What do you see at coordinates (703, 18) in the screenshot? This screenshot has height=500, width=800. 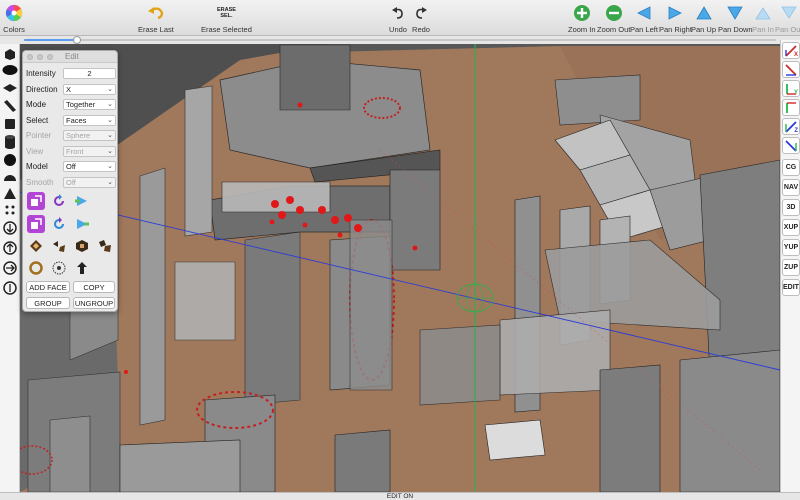 I see `pan-up-button: Pan Up` at bounding box center [703, 18].